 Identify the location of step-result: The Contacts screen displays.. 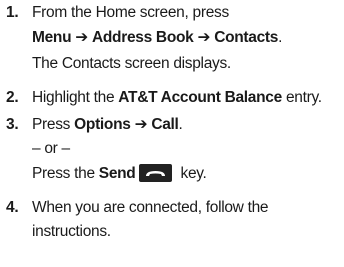
(131, 63).